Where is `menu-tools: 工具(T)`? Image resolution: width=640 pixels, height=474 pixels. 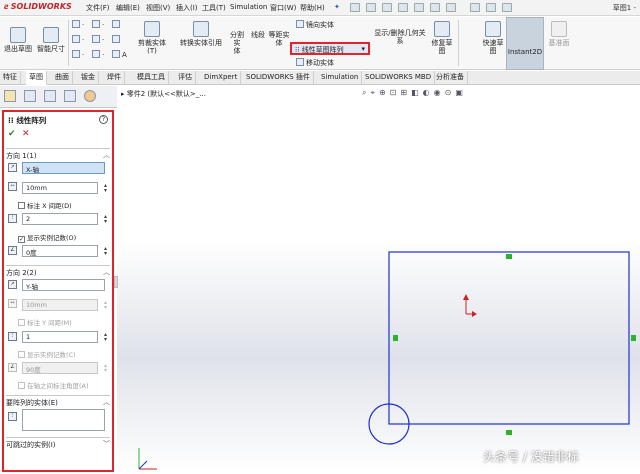 menu-tools: 工具(T) is located at coordinates (214, 8).